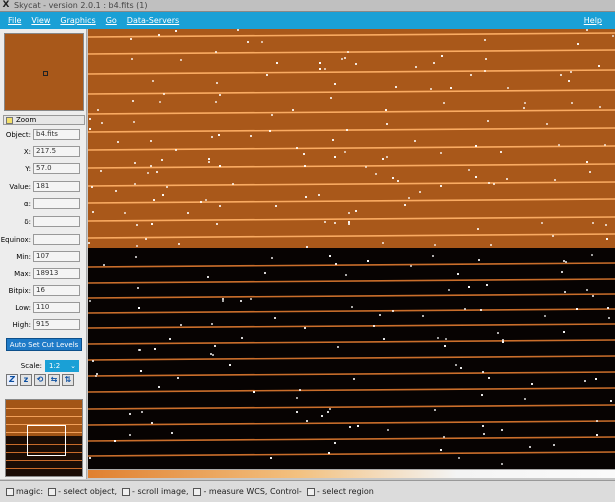  Describe the element at coordinates (68, 380) in the screenshot. I see `flip-y-button: ⇅` at that location.